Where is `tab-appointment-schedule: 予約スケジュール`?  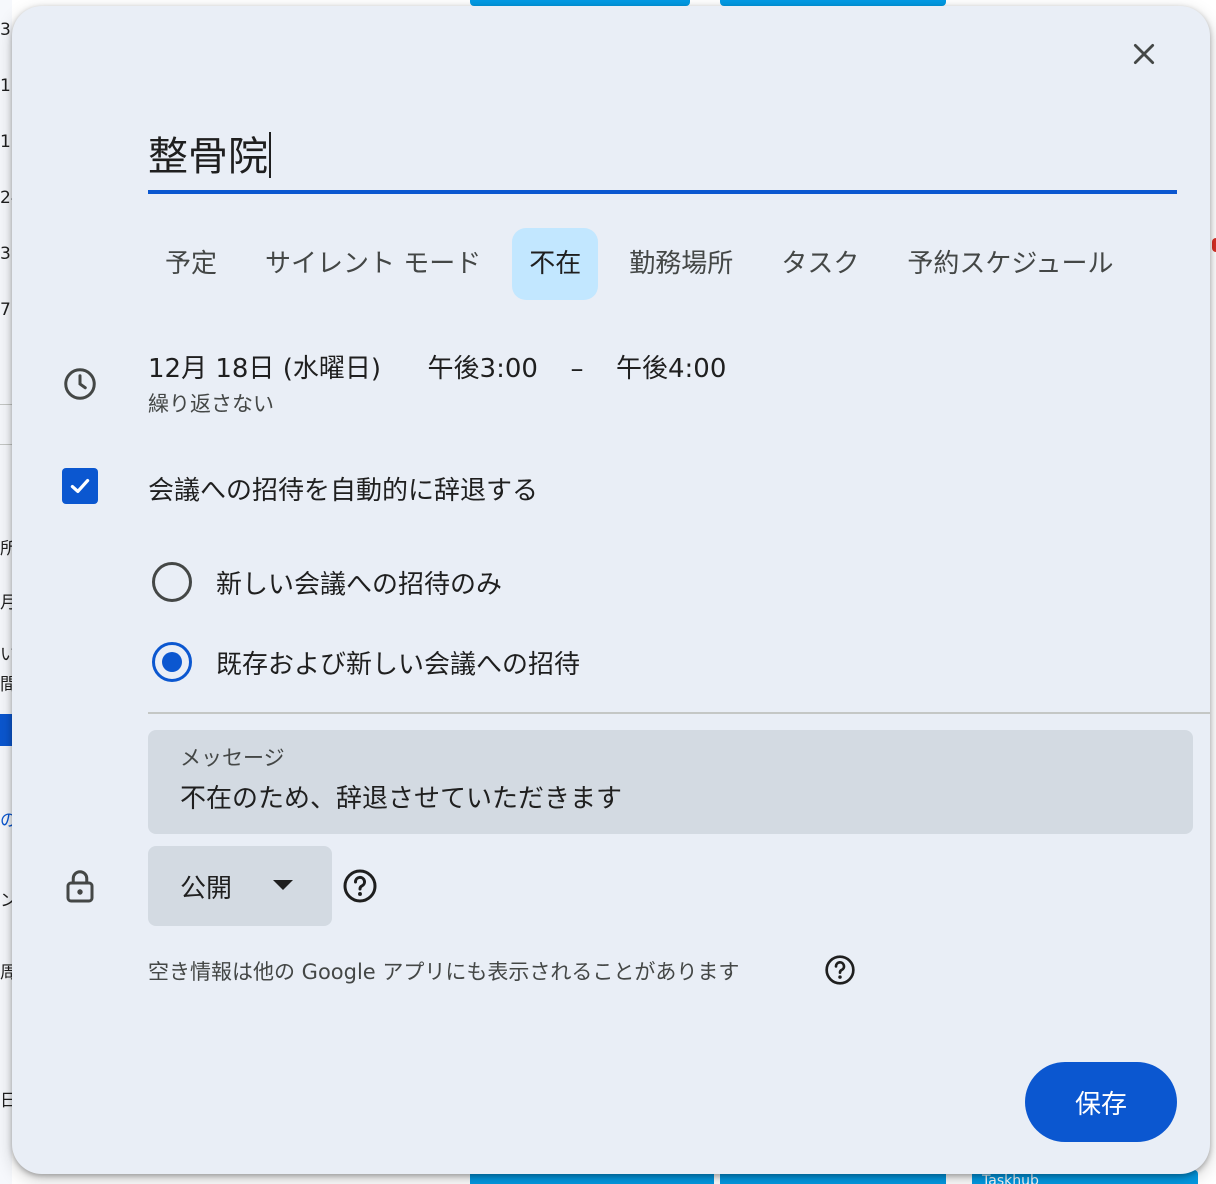 tab-appointment-schedule: 予約スケジュール is located at coordinates (1010, 264).